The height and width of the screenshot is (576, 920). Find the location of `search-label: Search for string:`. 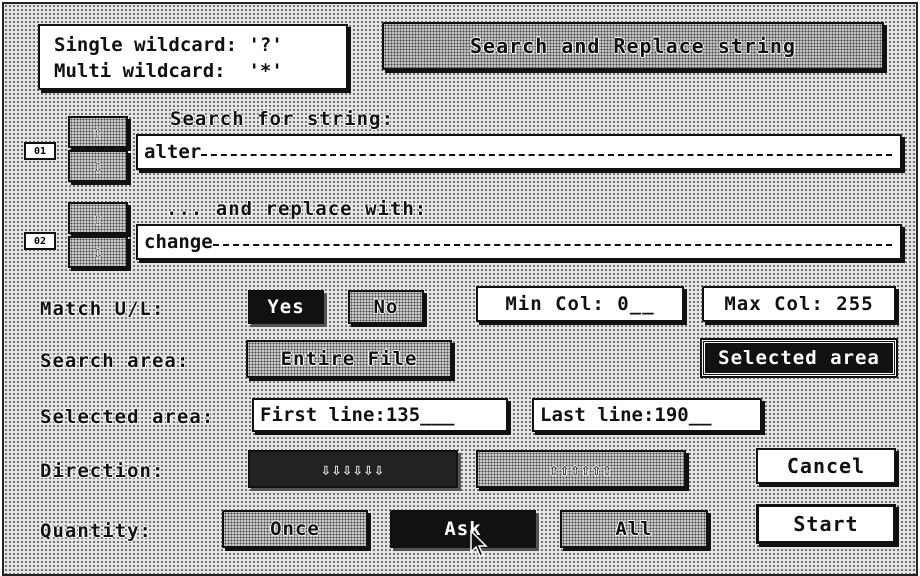

search-label: Search for string: is located at coordinates (282, 119).